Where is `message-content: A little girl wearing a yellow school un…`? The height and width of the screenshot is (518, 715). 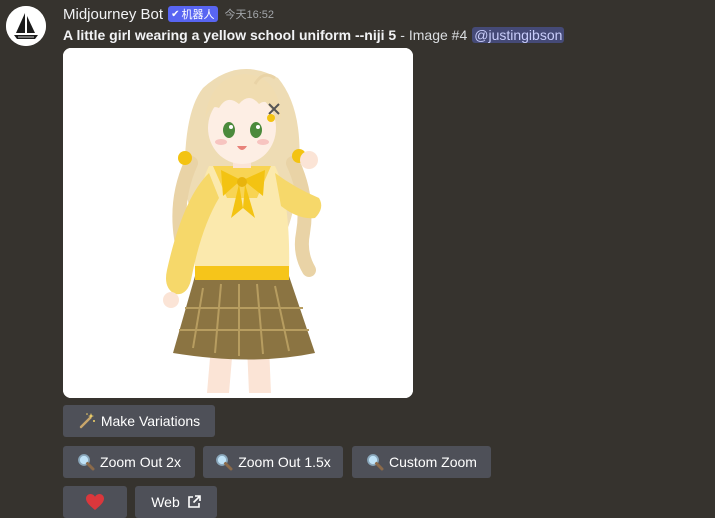
message-content: A little girl wearing a yellow school un… is located at coordinates (314, 35).